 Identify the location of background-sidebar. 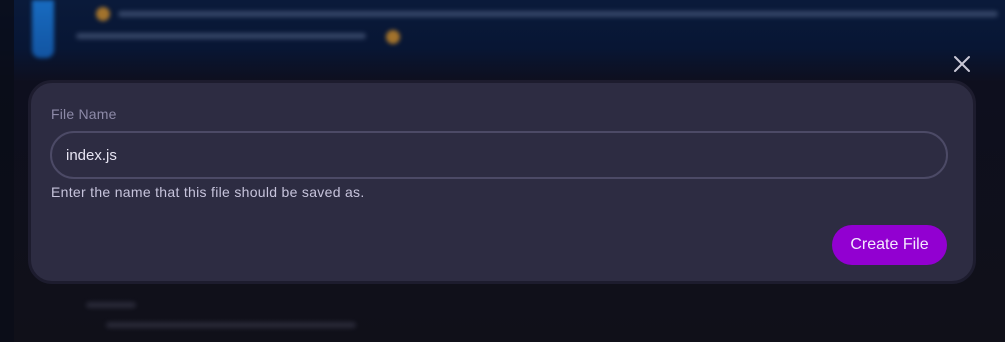
(7, 171).